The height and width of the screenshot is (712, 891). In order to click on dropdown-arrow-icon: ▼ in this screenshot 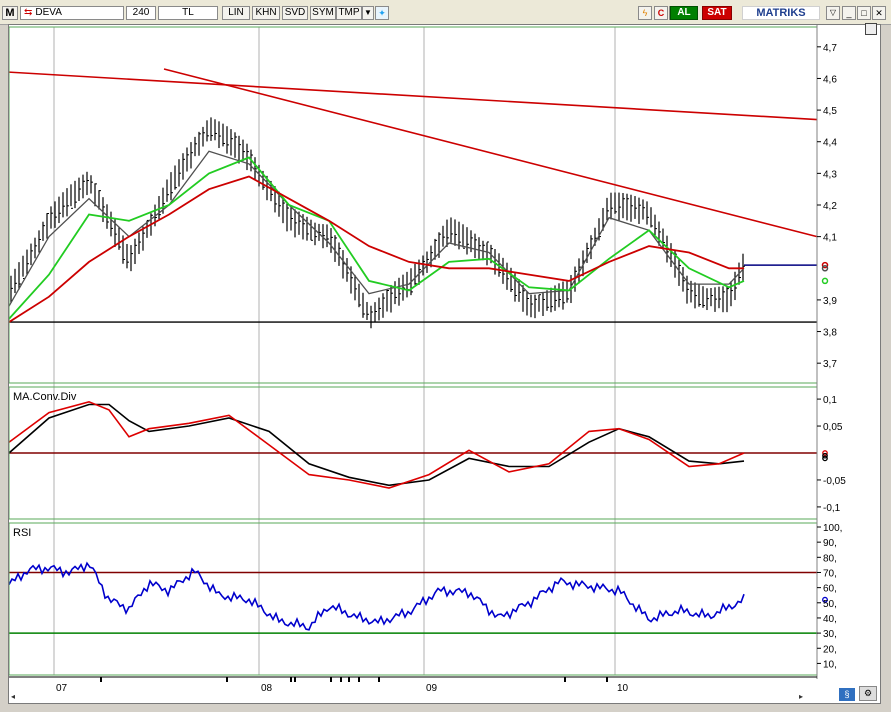, I will do `click(368, 13)`.